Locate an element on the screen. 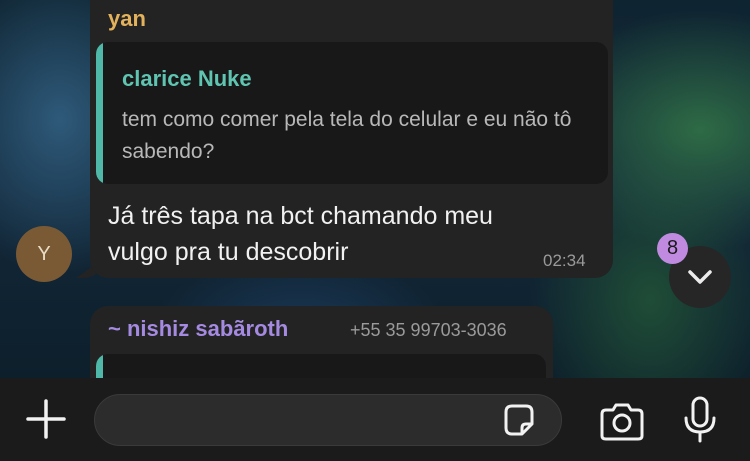  quoted-author: clarice Nuke is located at coordinates (187, 78).